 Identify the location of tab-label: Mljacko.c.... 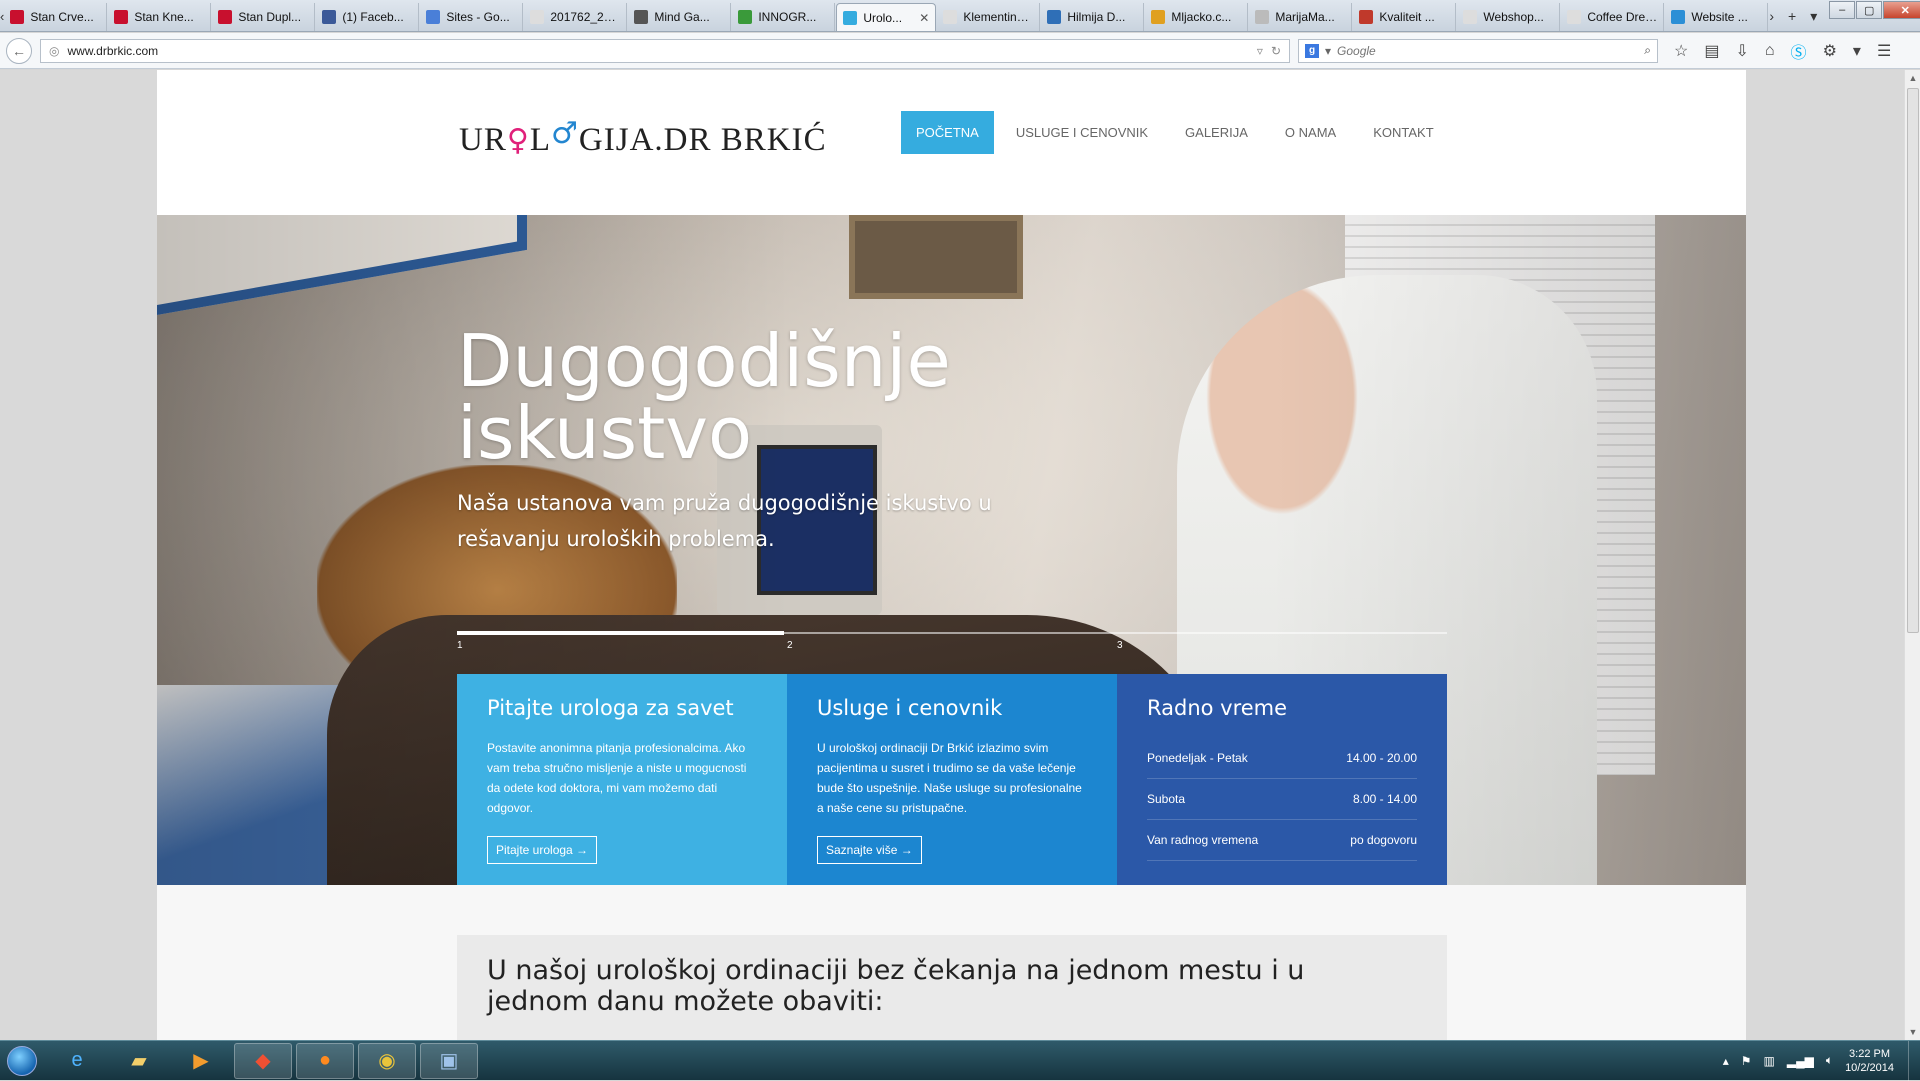
(1201, 17).